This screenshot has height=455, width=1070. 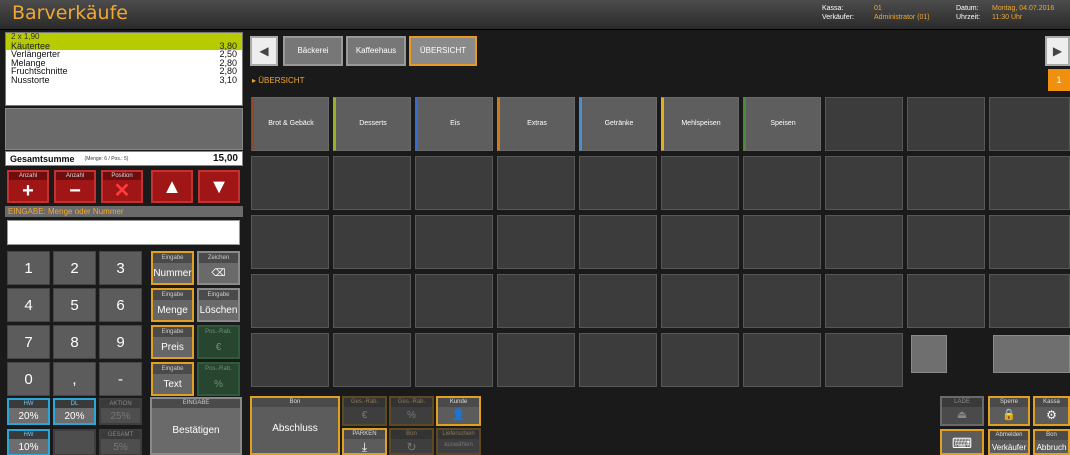 I want to click on key-5: 5, so click(x=74, y=305).